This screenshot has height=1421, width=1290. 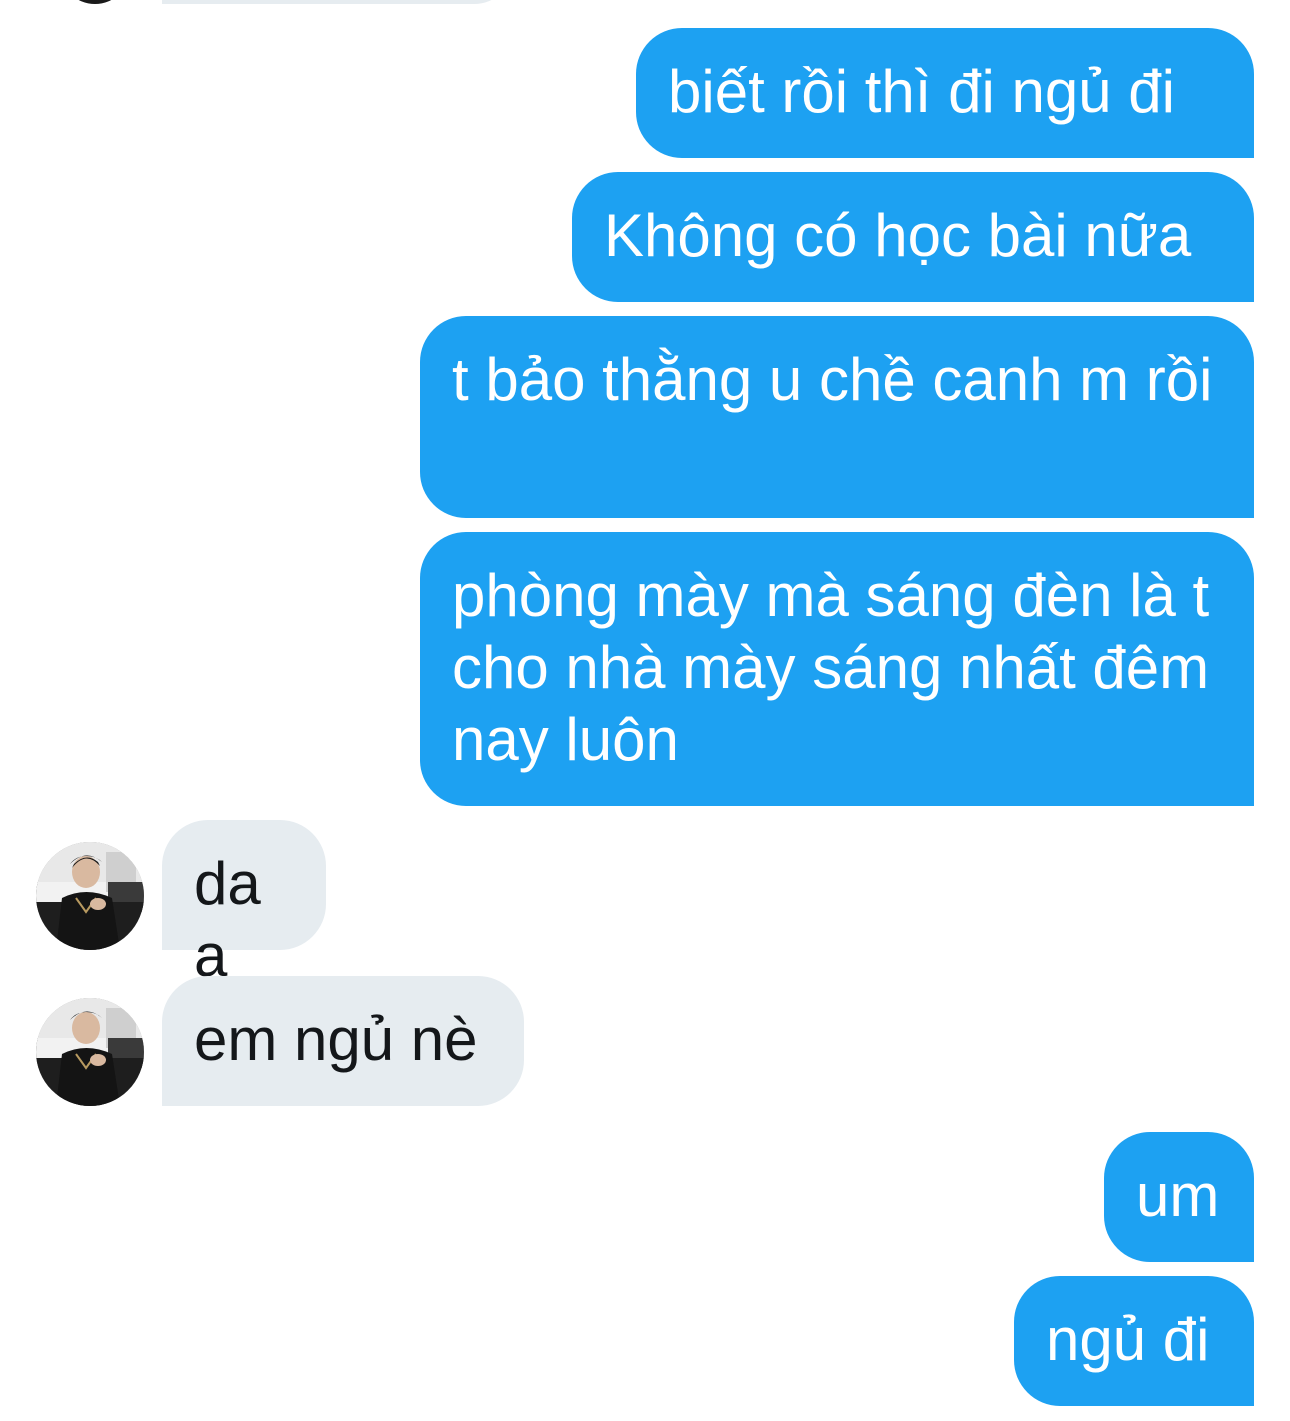 What do you see at coordinates (1134, 1341) in the screenshot?
I see `sent-message-bubble: ngủ đi` at bounding box center [1134, 1341].